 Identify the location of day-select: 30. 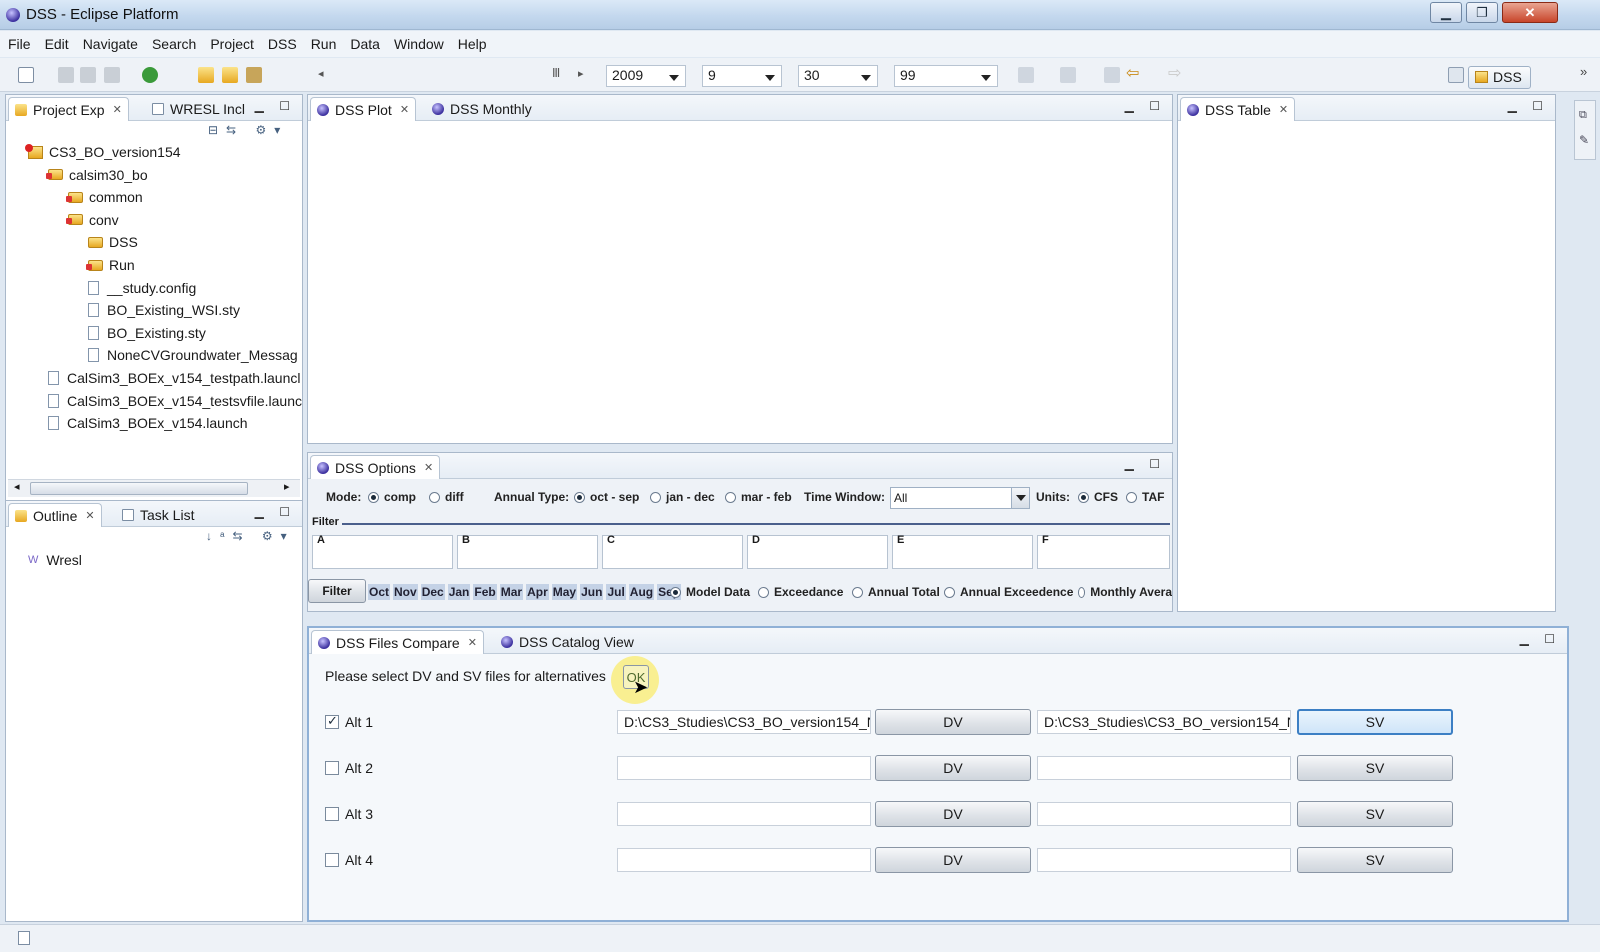
(838, 76).